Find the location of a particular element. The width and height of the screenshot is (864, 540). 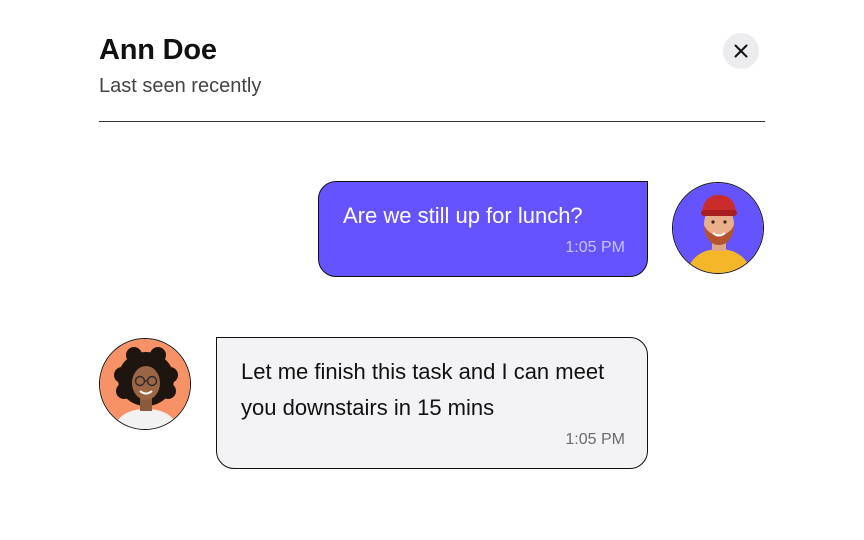

header-divider is located at coordinates (432, 121).